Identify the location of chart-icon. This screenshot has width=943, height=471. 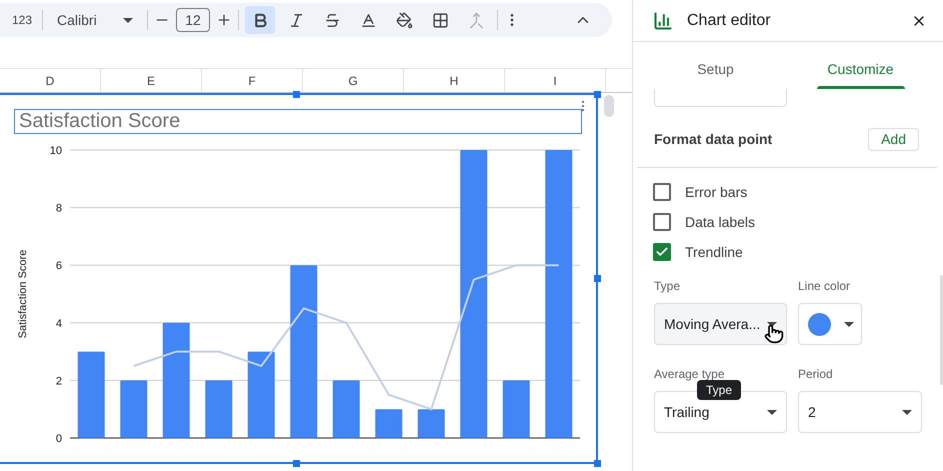
(663, 20).